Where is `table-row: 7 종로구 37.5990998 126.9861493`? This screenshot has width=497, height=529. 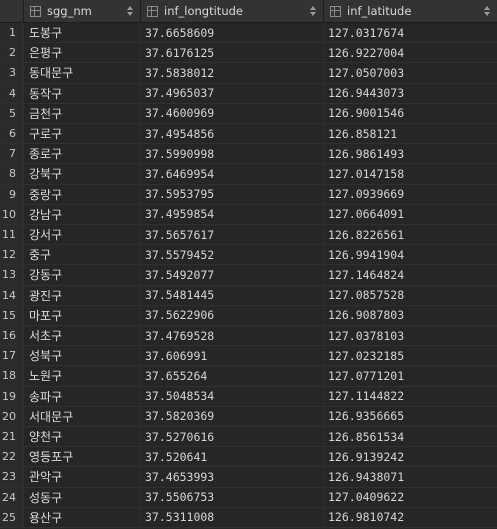 table-row: 7 종로구 37.5990998 126.9861493 is located at coordinates (248, 154).